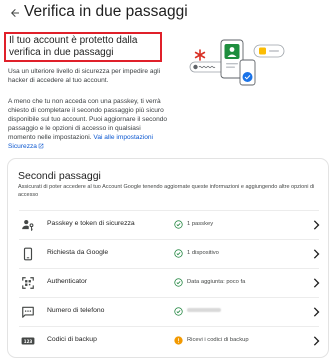 The image size is (336, 360). Describe the element at coordinates (28, 225) in the screenshot. I see `passkey-icon` at that location.